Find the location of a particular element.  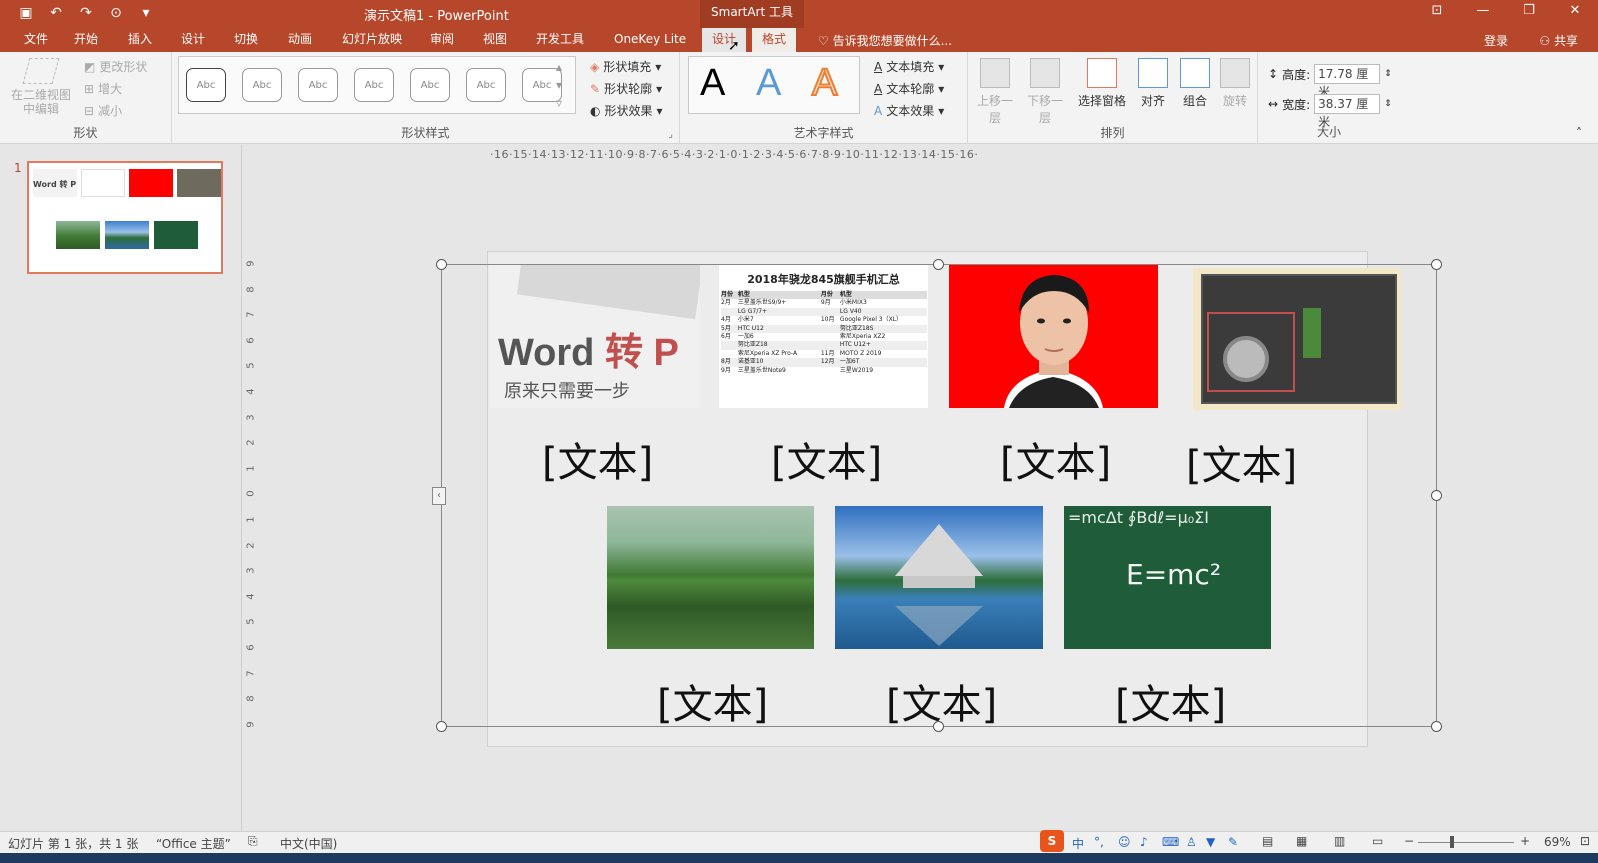

resize-handle-bottom-left is located at coordinates (441, 726).